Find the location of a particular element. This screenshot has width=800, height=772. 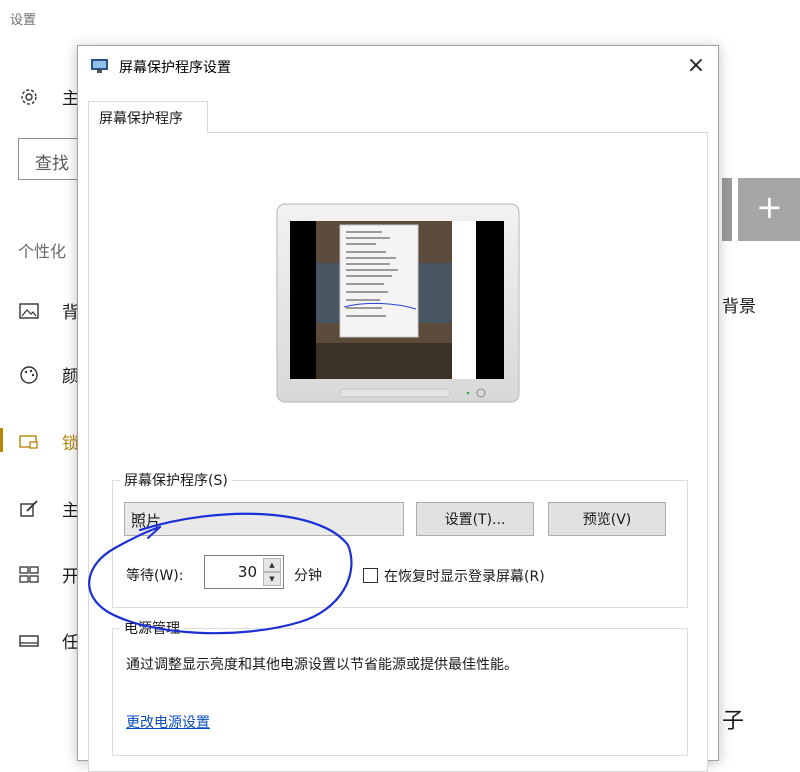

display-app-icon is located at coordinates (99, 65).